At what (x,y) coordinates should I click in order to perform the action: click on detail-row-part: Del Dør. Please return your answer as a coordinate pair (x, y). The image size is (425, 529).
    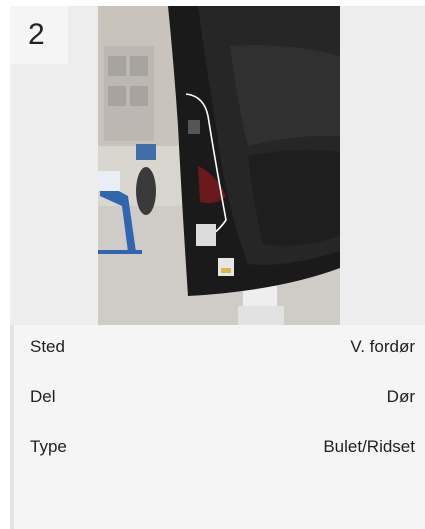
    Looking at the image, I should click on (222, 411).